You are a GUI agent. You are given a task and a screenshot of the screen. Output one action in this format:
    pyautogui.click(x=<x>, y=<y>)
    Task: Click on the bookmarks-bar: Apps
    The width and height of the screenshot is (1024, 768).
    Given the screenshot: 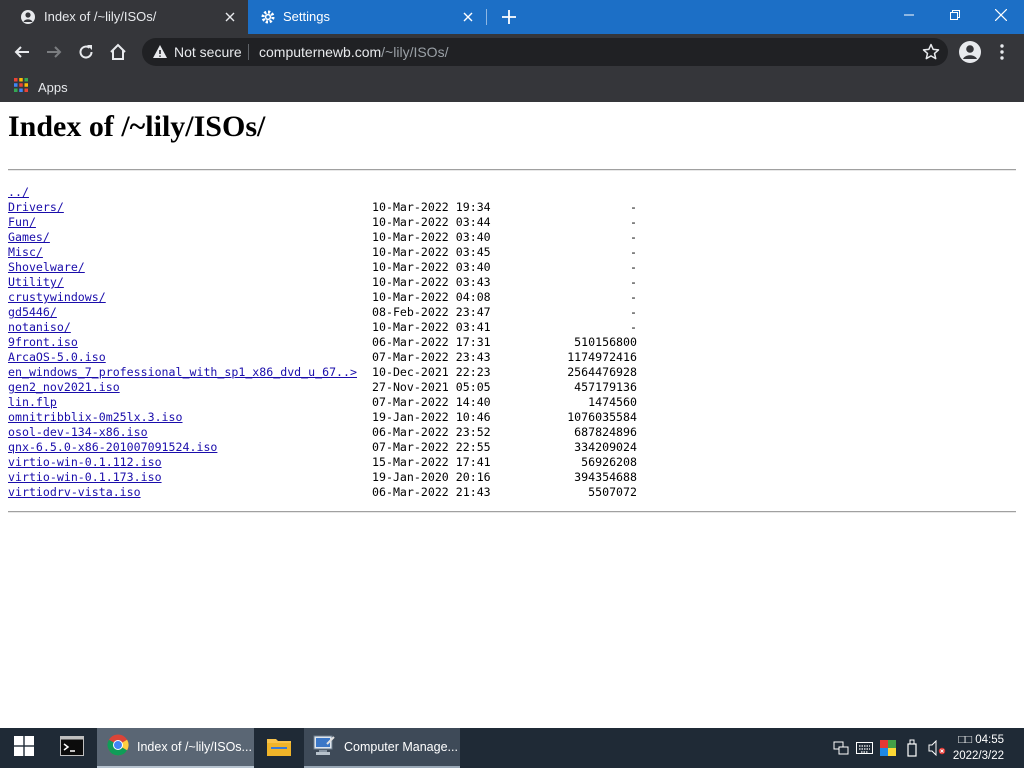 What is the action you would take?
    pyautogui.click(x=512, y=86)
    